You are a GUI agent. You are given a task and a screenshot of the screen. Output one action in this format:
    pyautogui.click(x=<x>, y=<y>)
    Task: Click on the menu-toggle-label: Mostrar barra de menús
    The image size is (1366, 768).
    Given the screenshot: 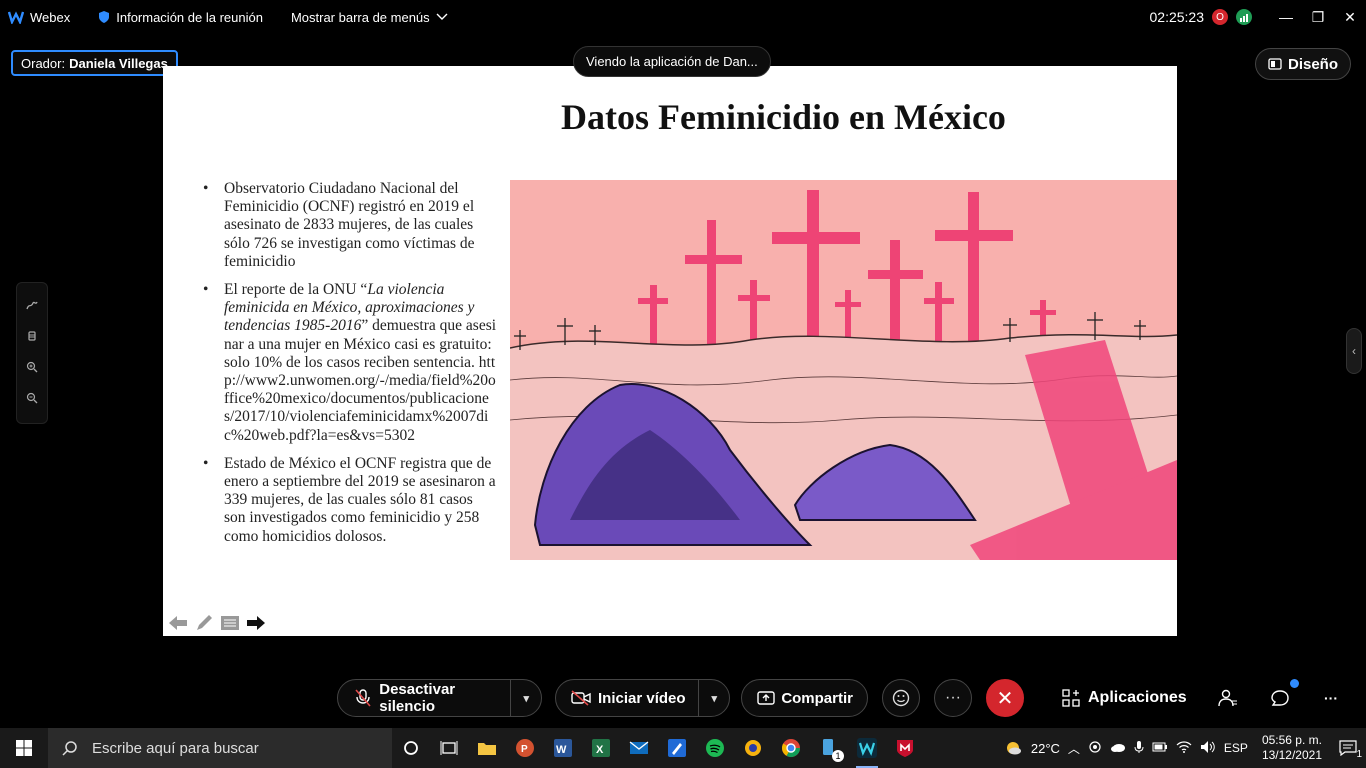 What is the action you would take?
    pyautogui.click(x=360, y=17)
    